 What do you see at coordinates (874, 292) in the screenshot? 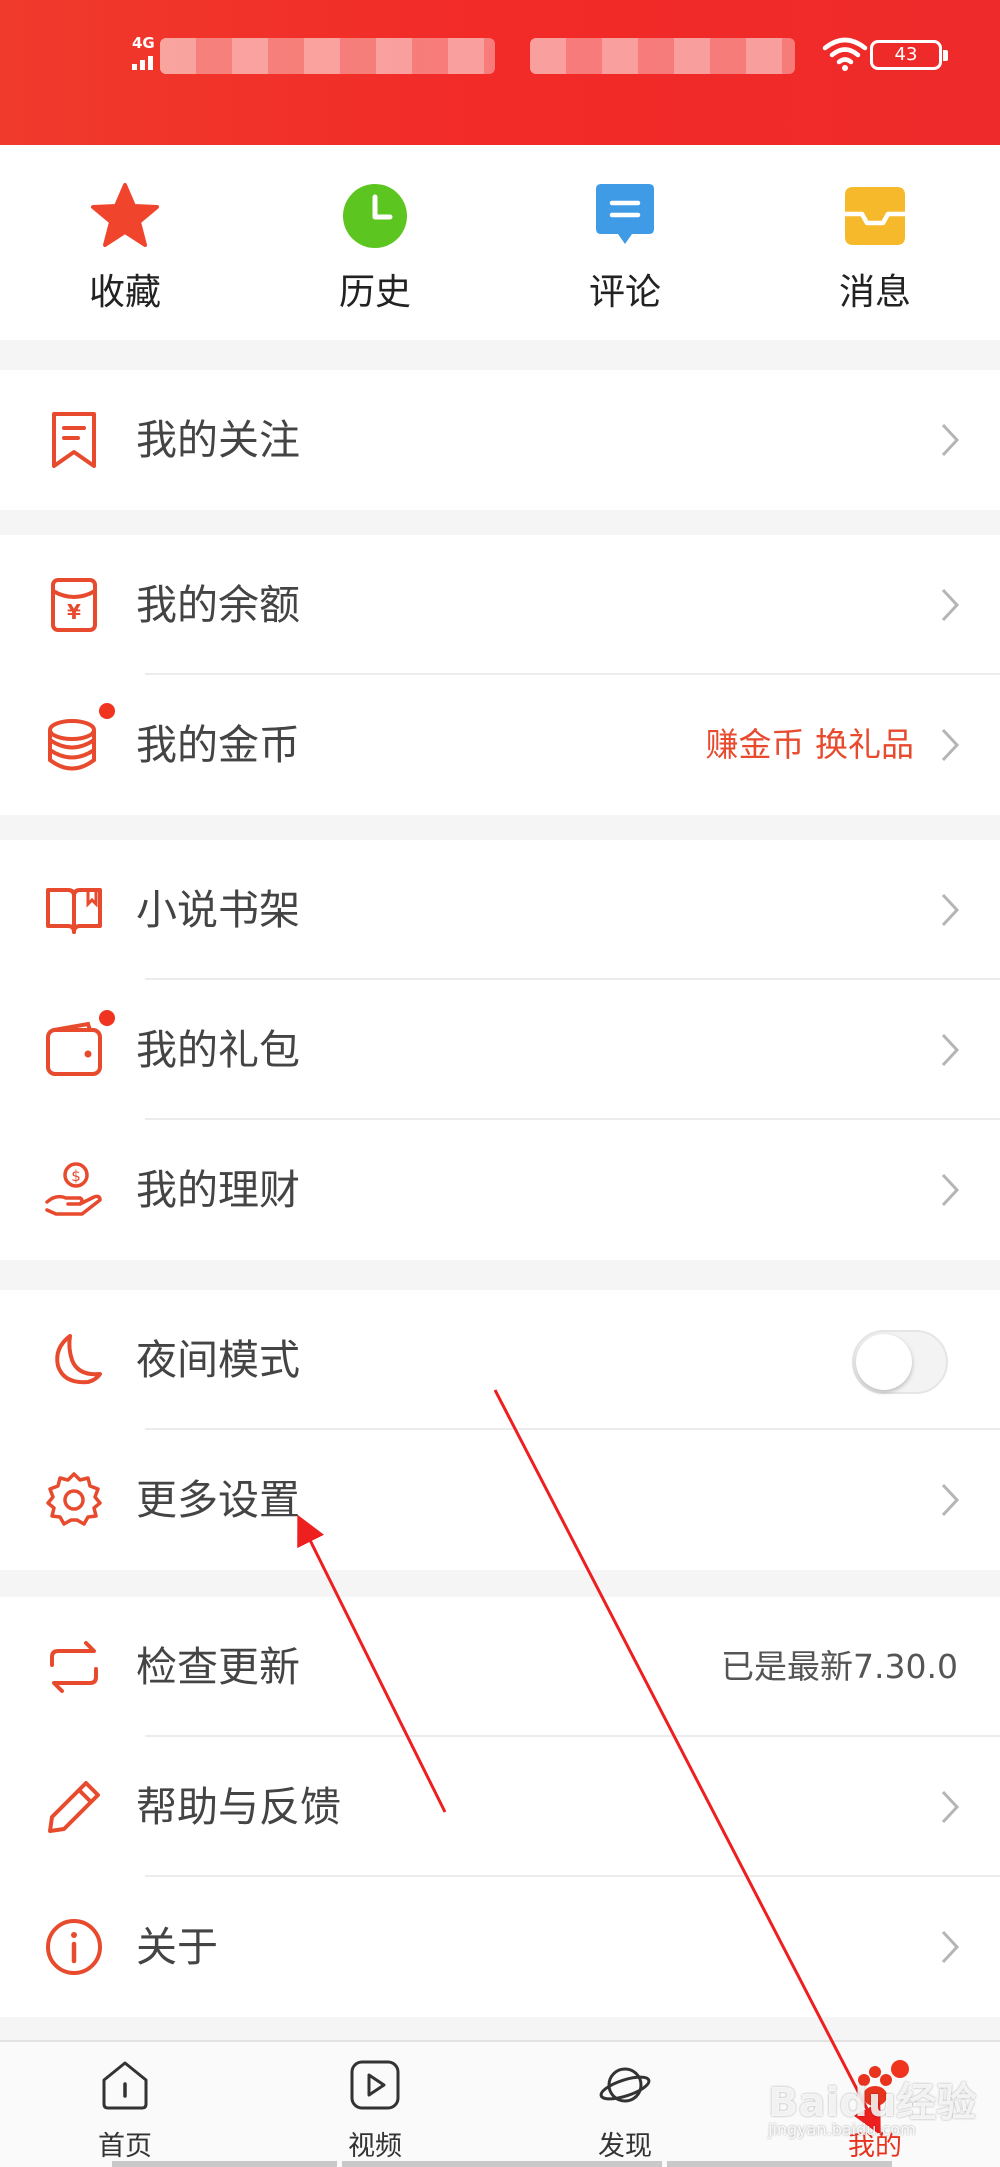
I see `quick-label: 消息` at bounding box center [874, 292].